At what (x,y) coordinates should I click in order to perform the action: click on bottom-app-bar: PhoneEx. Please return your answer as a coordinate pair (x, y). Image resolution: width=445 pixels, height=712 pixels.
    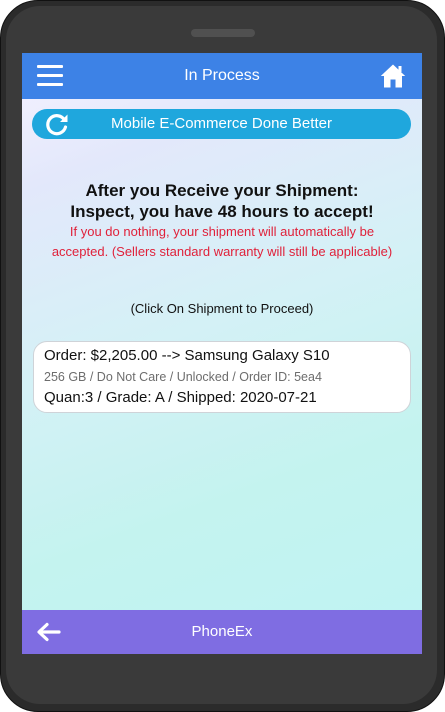
    Looking at the image, I should click on (222, 632).